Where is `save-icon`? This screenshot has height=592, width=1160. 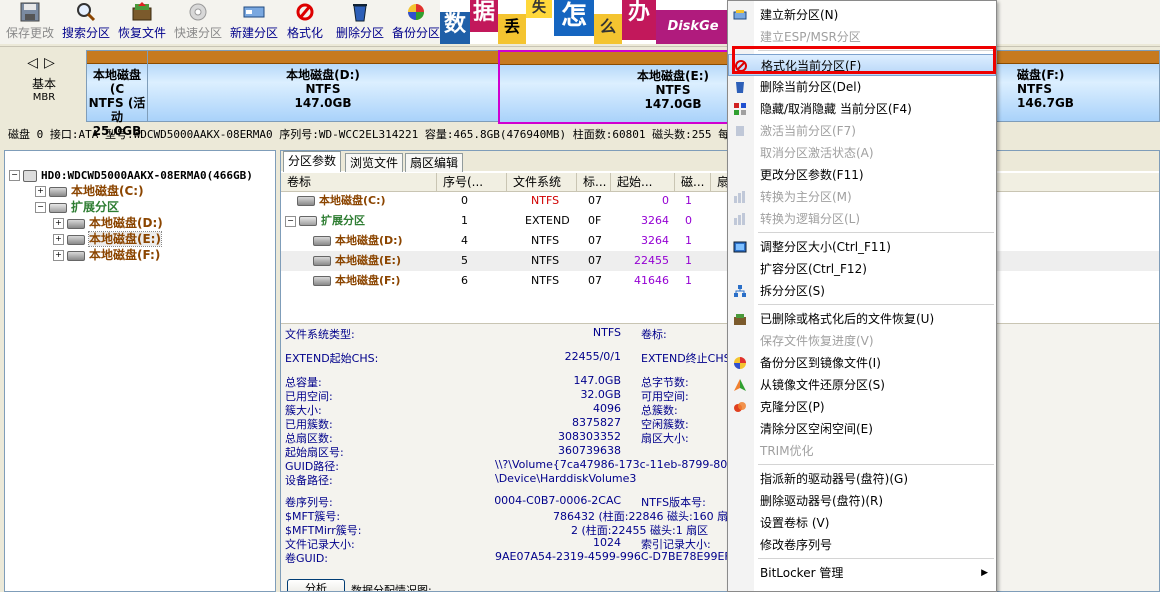 save-icon is located at coordinates (30, 12).